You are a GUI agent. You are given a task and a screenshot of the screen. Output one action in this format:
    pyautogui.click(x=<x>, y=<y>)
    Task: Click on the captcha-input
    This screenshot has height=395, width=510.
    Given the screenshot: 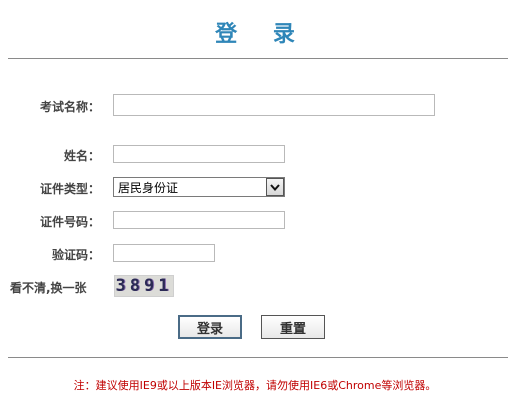 What is the action you would take?
    pyautogui.click(x=164, y=253)
    